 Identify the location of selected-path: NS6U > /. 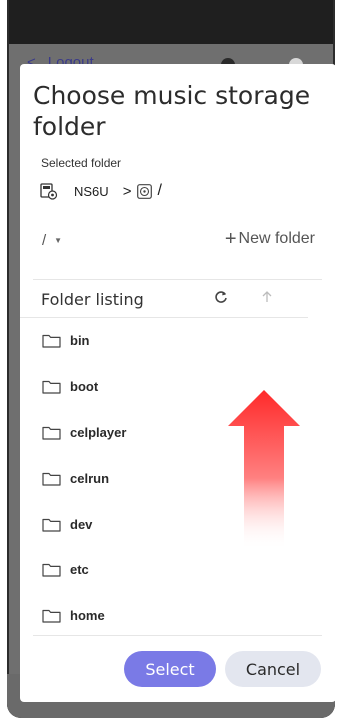
(101, 191).